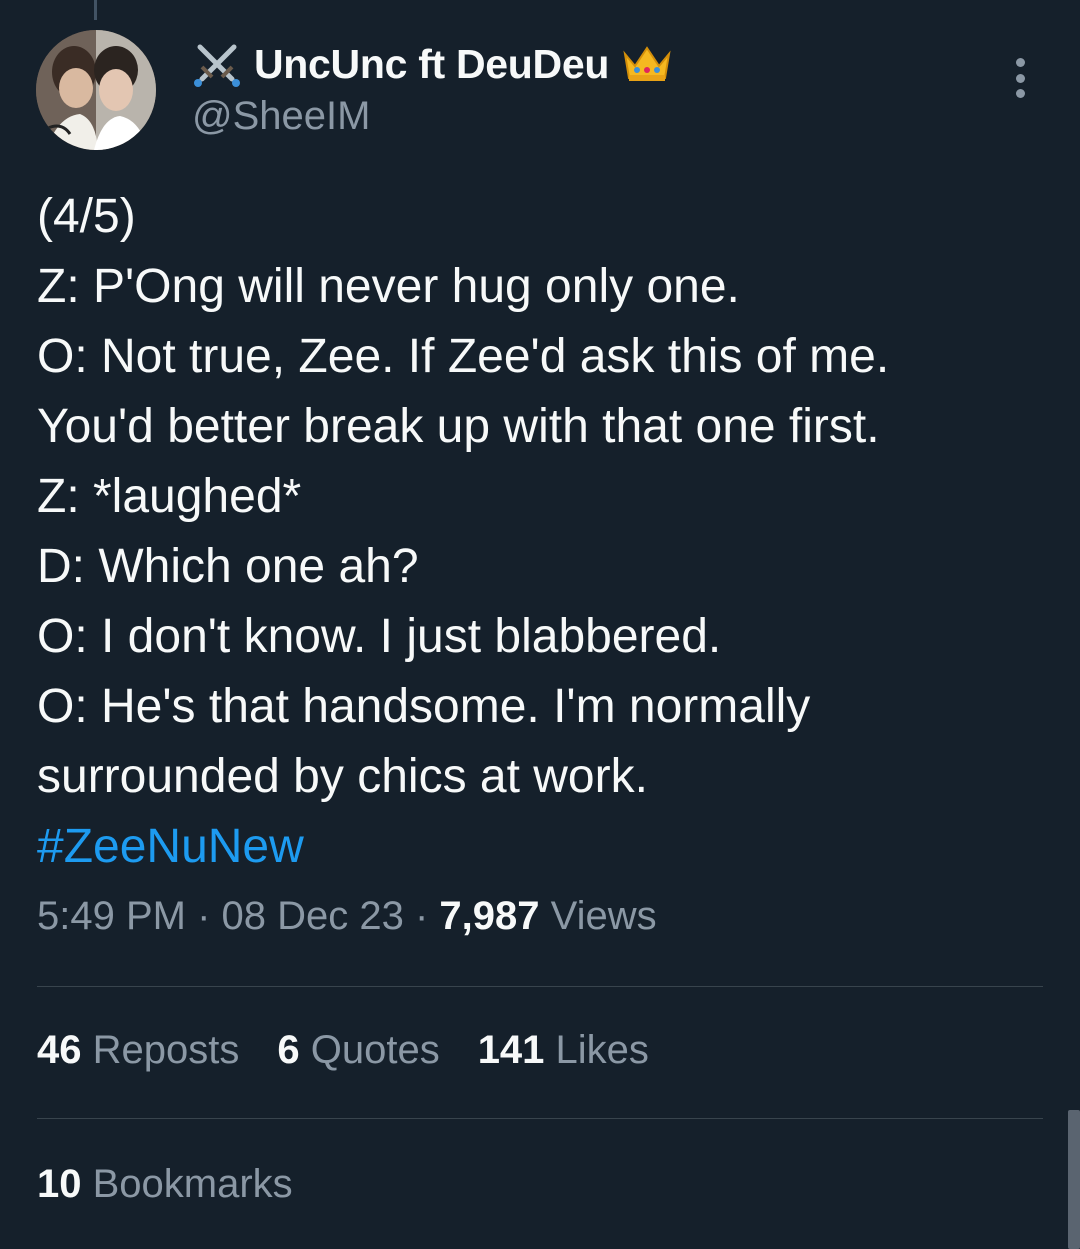  I want to click on quotes-label: Quotes, so click(369, 1050).